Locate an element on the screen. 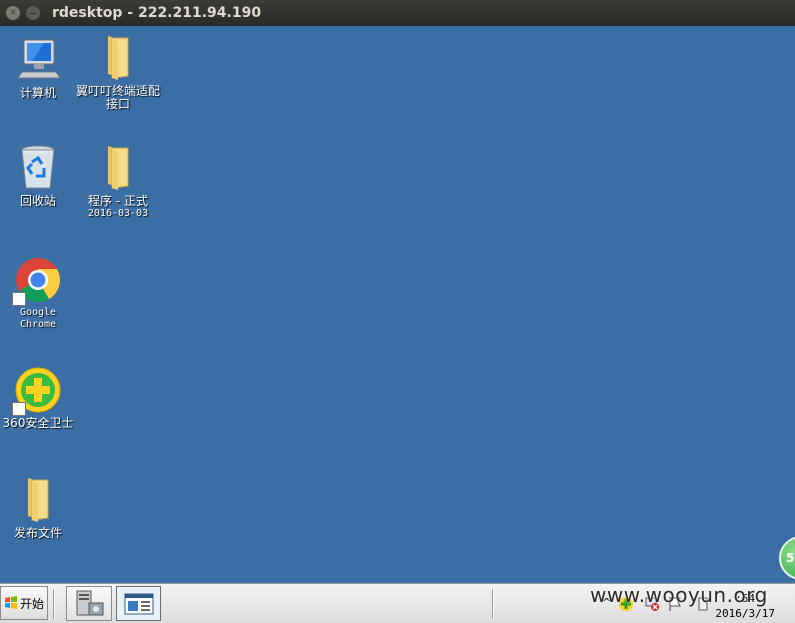 This screenshot has width=795, height=623. desktop-icon-computer: 计算机 is located at coordinates (38, 68).